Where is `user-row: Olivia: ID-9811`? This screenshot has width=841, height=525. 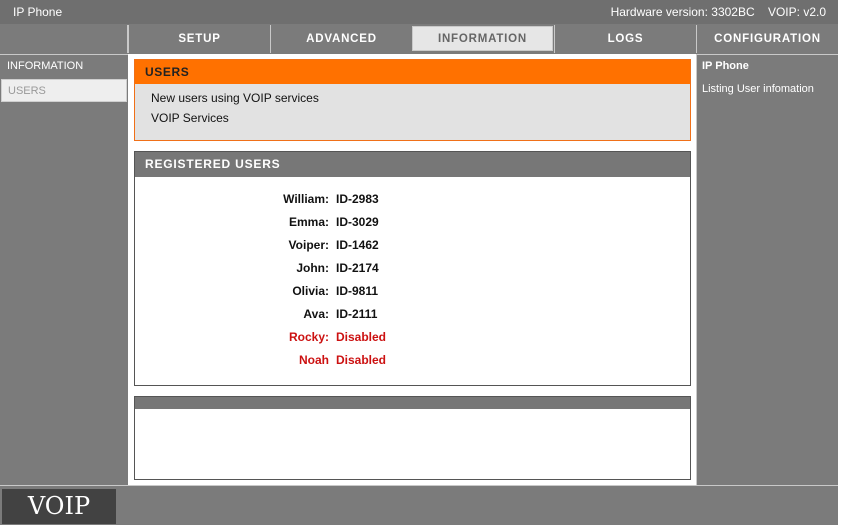 user-row: Olivia: ID-9811 is located at coordinates (412, 293).